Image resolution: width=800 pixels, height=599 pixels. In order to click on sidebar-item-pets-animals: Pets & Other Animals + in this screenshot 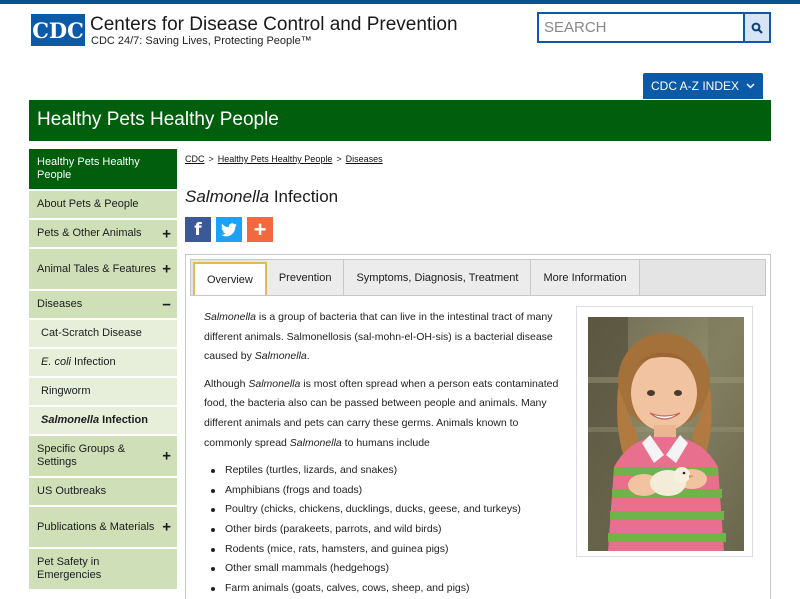, I will do `click(103, 234)`.